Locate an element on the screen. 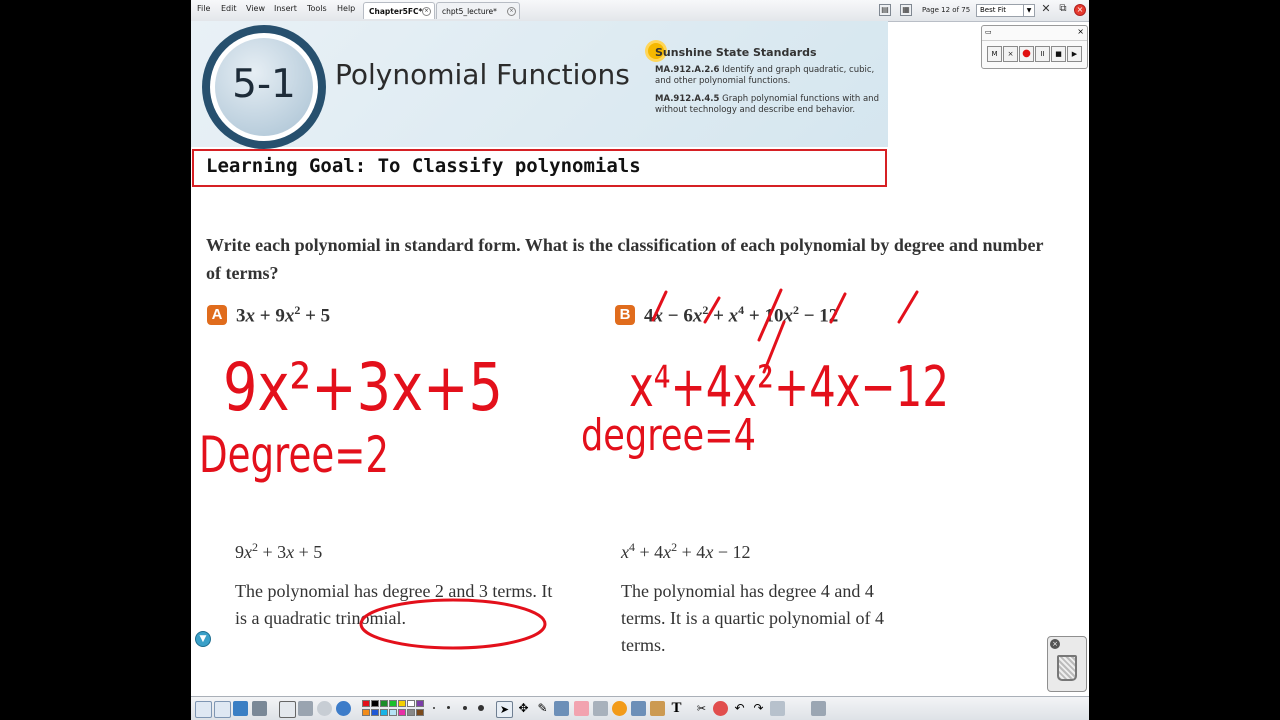  part-b-expression: 4x − 6x2 + x4 + 10x2 − 12 is located at coordinates (741, 315).